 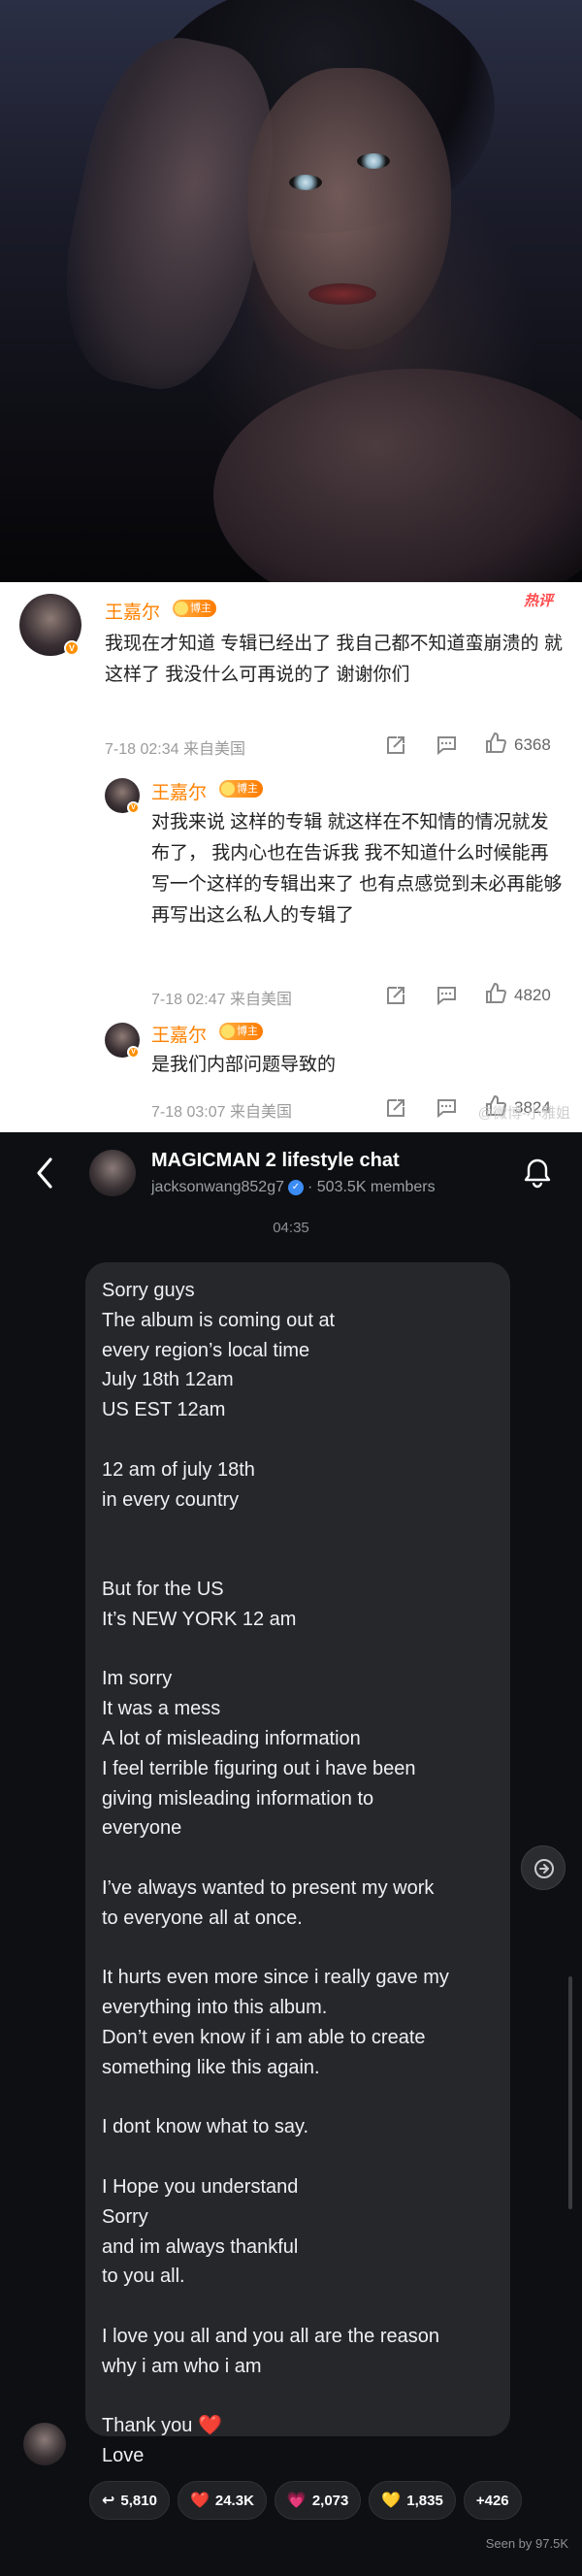 I want to click on reaction-yellow-heart: 💛 1,835, so click(x=412, y=2501).